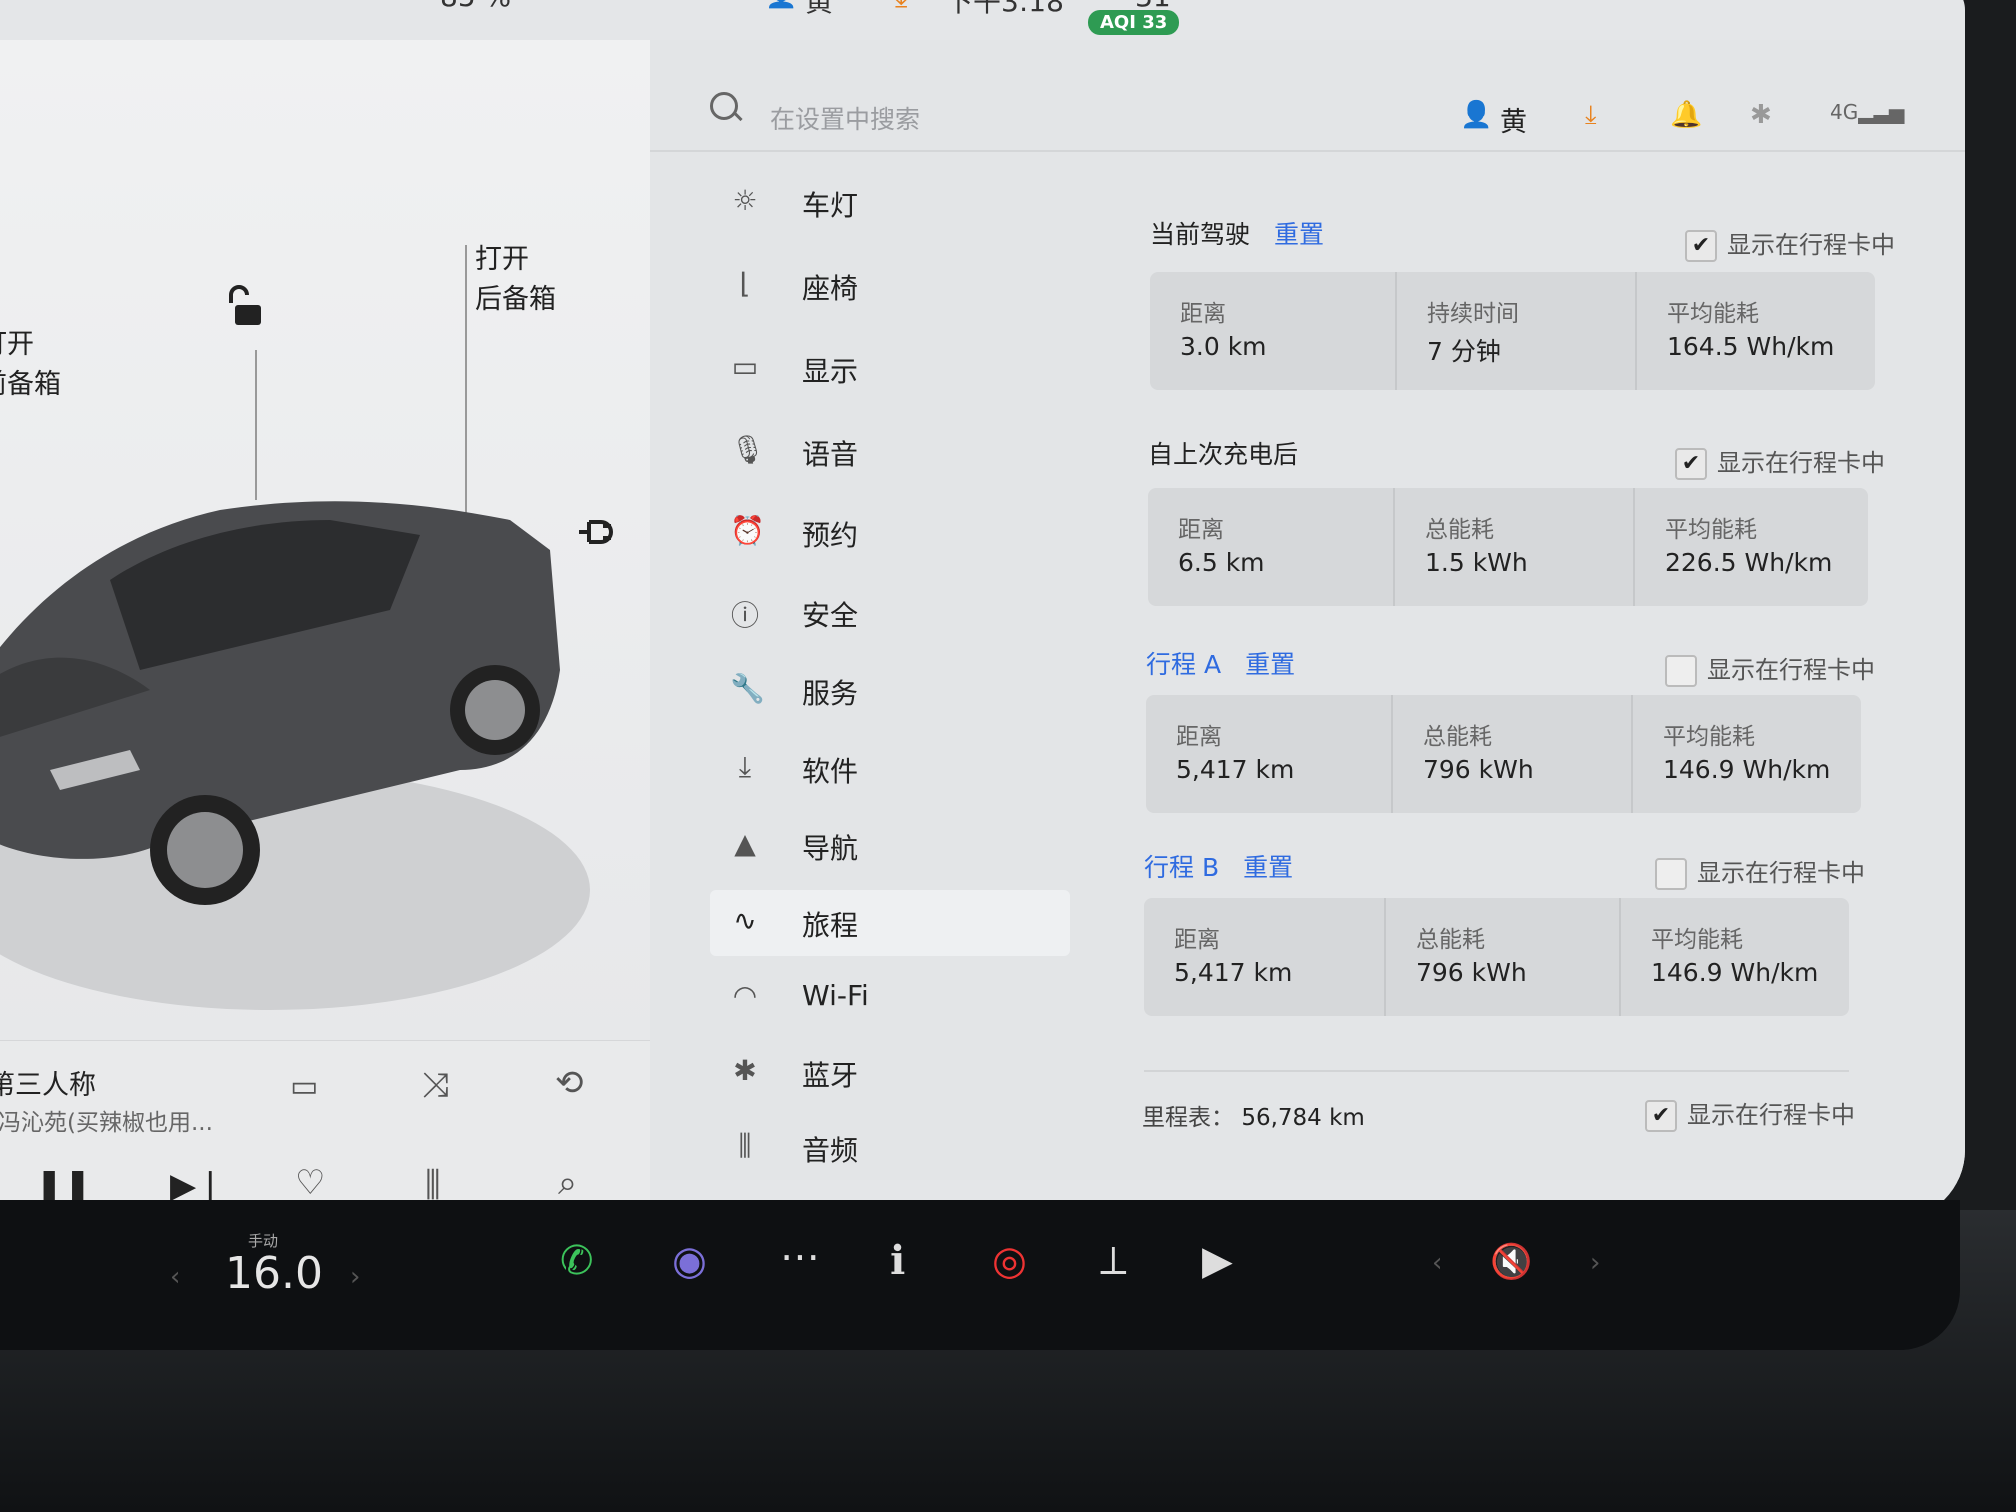 This screenshot has height=1512, width=2016. I want to click on nav-audio: ⫼ 音频, so click(890, 1148).